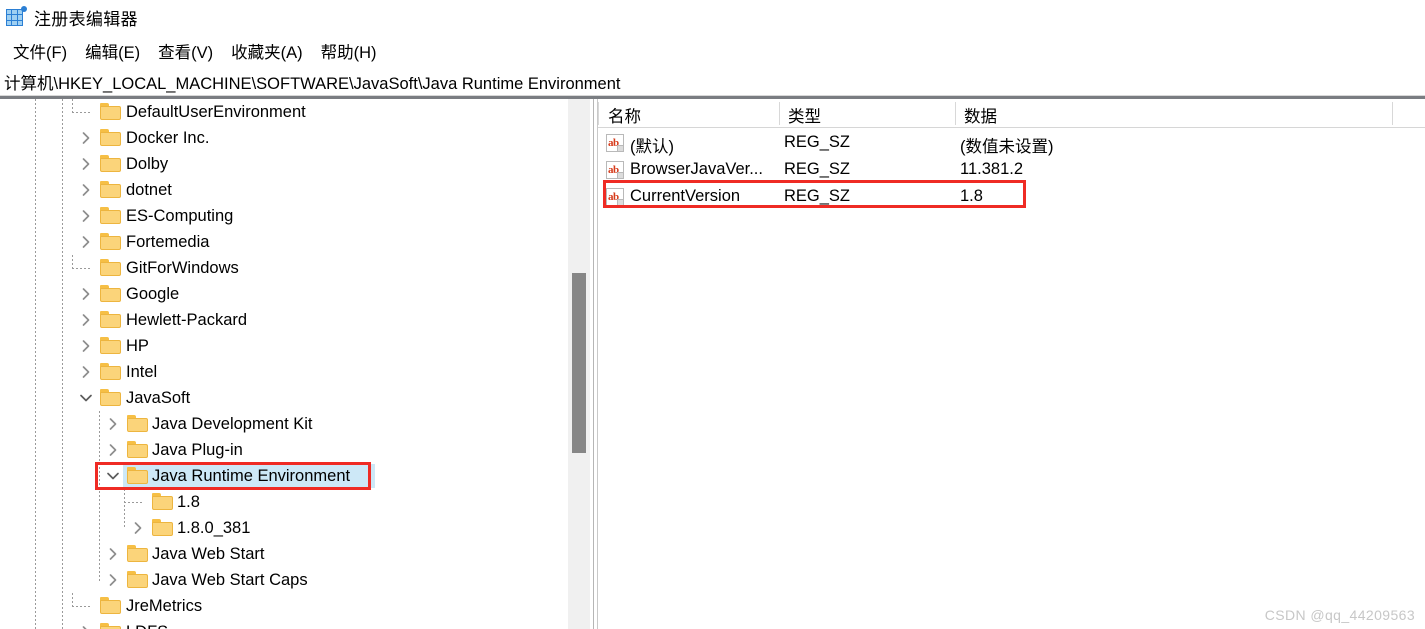 The height and width of the screenshot is (629, 1425). What do you see at coordinates (349, 51) in the screenshot?
I see `menu-item-help: 帮助(H)` at bounding box center [349, 51].